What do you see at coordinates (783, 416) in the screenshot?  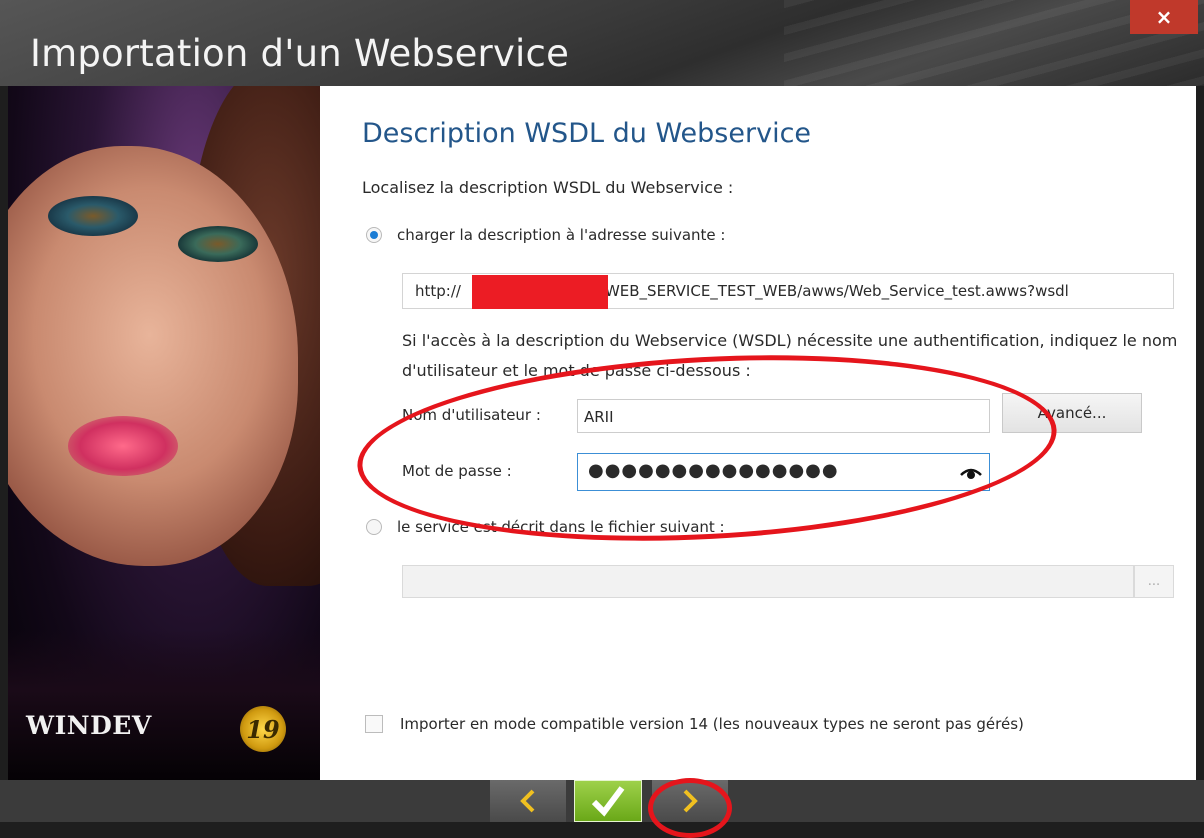 I see `username-input: ARII` at bounding box center [783, 416].